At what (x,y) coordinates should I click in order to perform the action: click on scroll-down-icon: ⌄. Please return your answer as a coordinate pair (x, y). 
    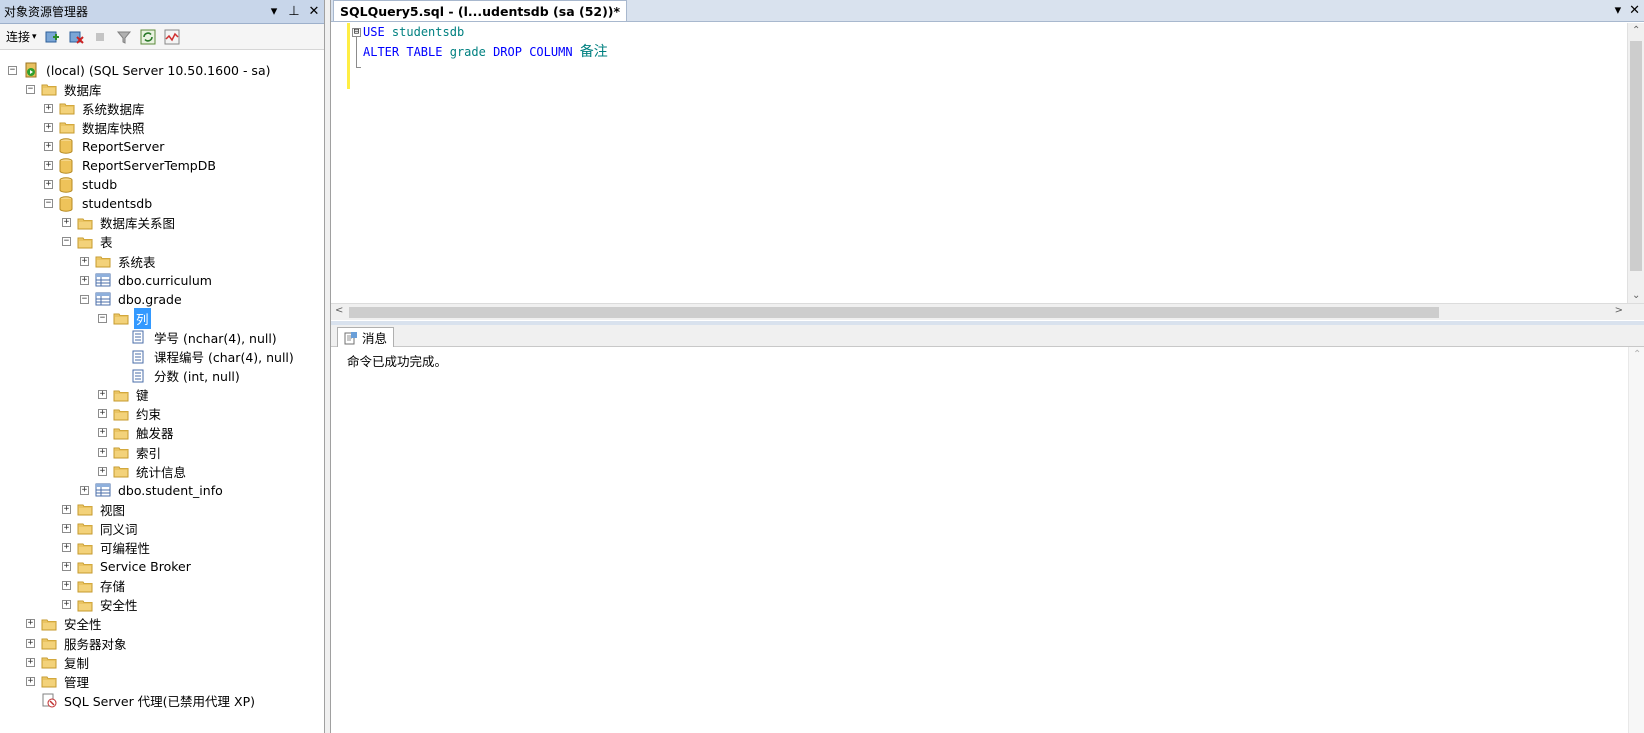
    Looking at the image, I should click on (1636, 295).